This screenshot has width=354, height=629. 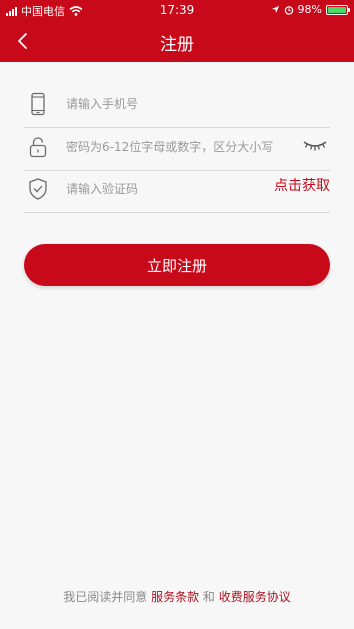 I want to click on status-right: 98%, so click(x=310, y=9).